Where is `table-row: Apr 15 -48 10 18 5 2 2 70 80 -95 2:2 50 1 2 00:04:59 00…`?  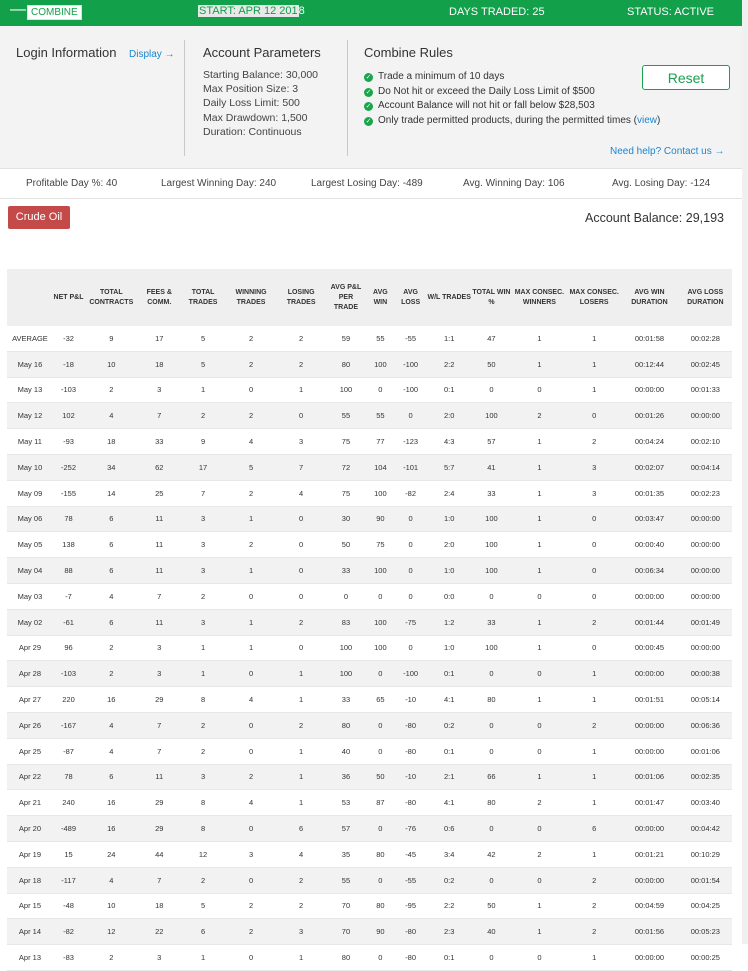
table-row: Apr 15 -48 10 18 5 2 2 70 80 -95 2:2 50 1 2 00:04:59 00… is located at coordinates (369, 906).